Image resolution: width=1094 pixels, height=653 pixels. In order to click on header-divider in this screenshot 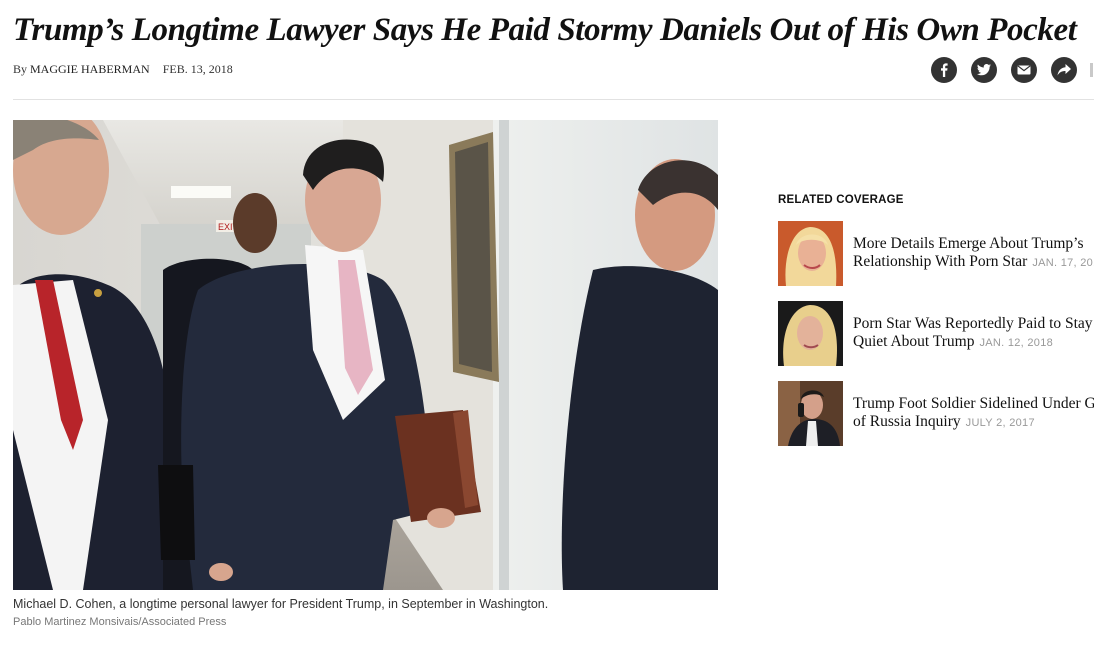, I will do `click(553, 99)`.